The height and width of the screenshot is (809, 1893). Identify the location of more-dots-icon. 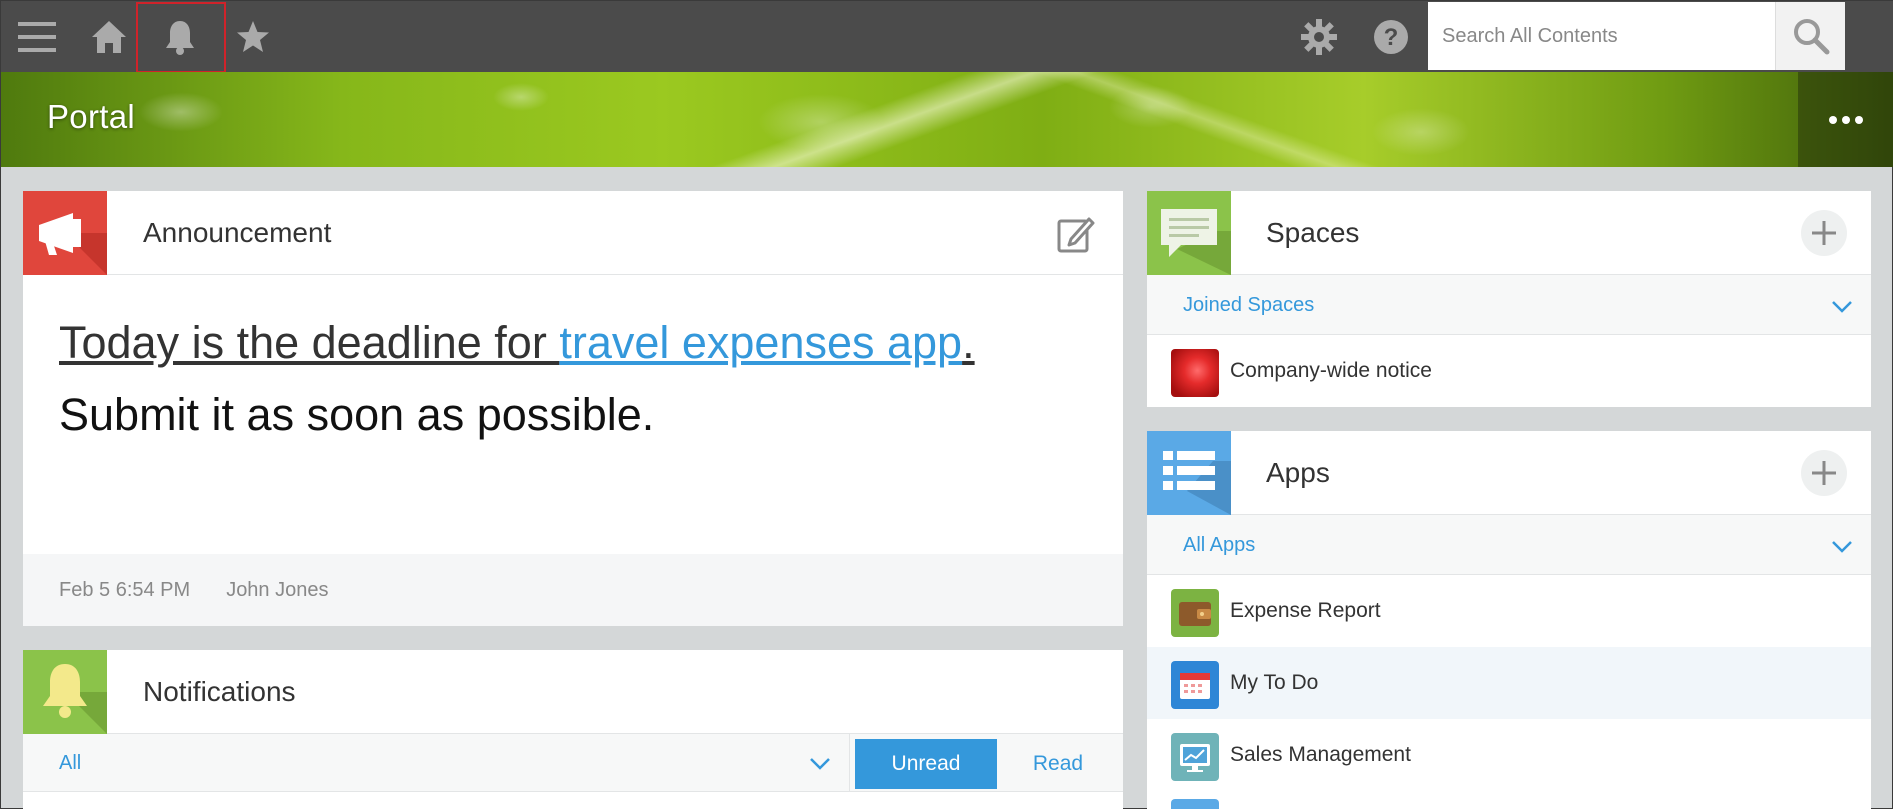
(1846, 119).